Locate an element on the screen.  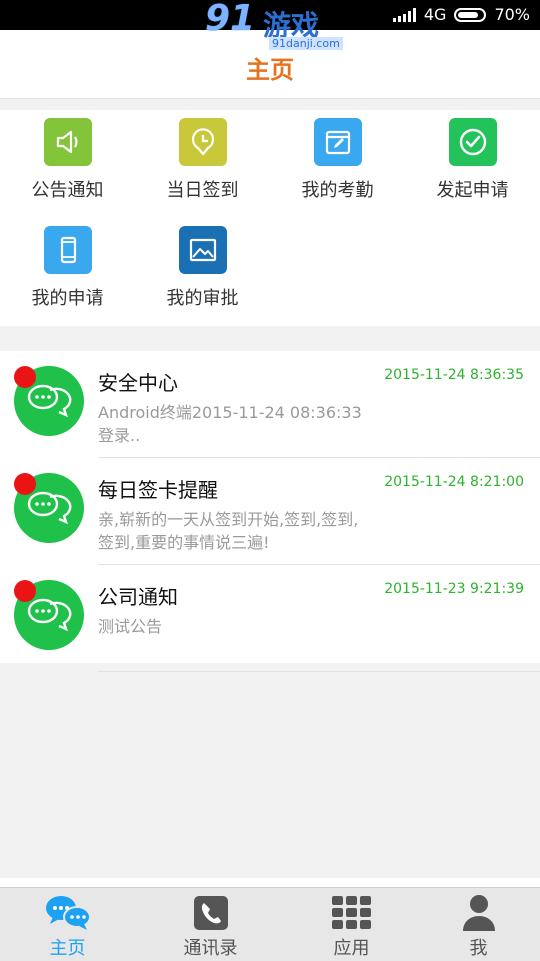
phone-icon is located at coordinates (67, 250).